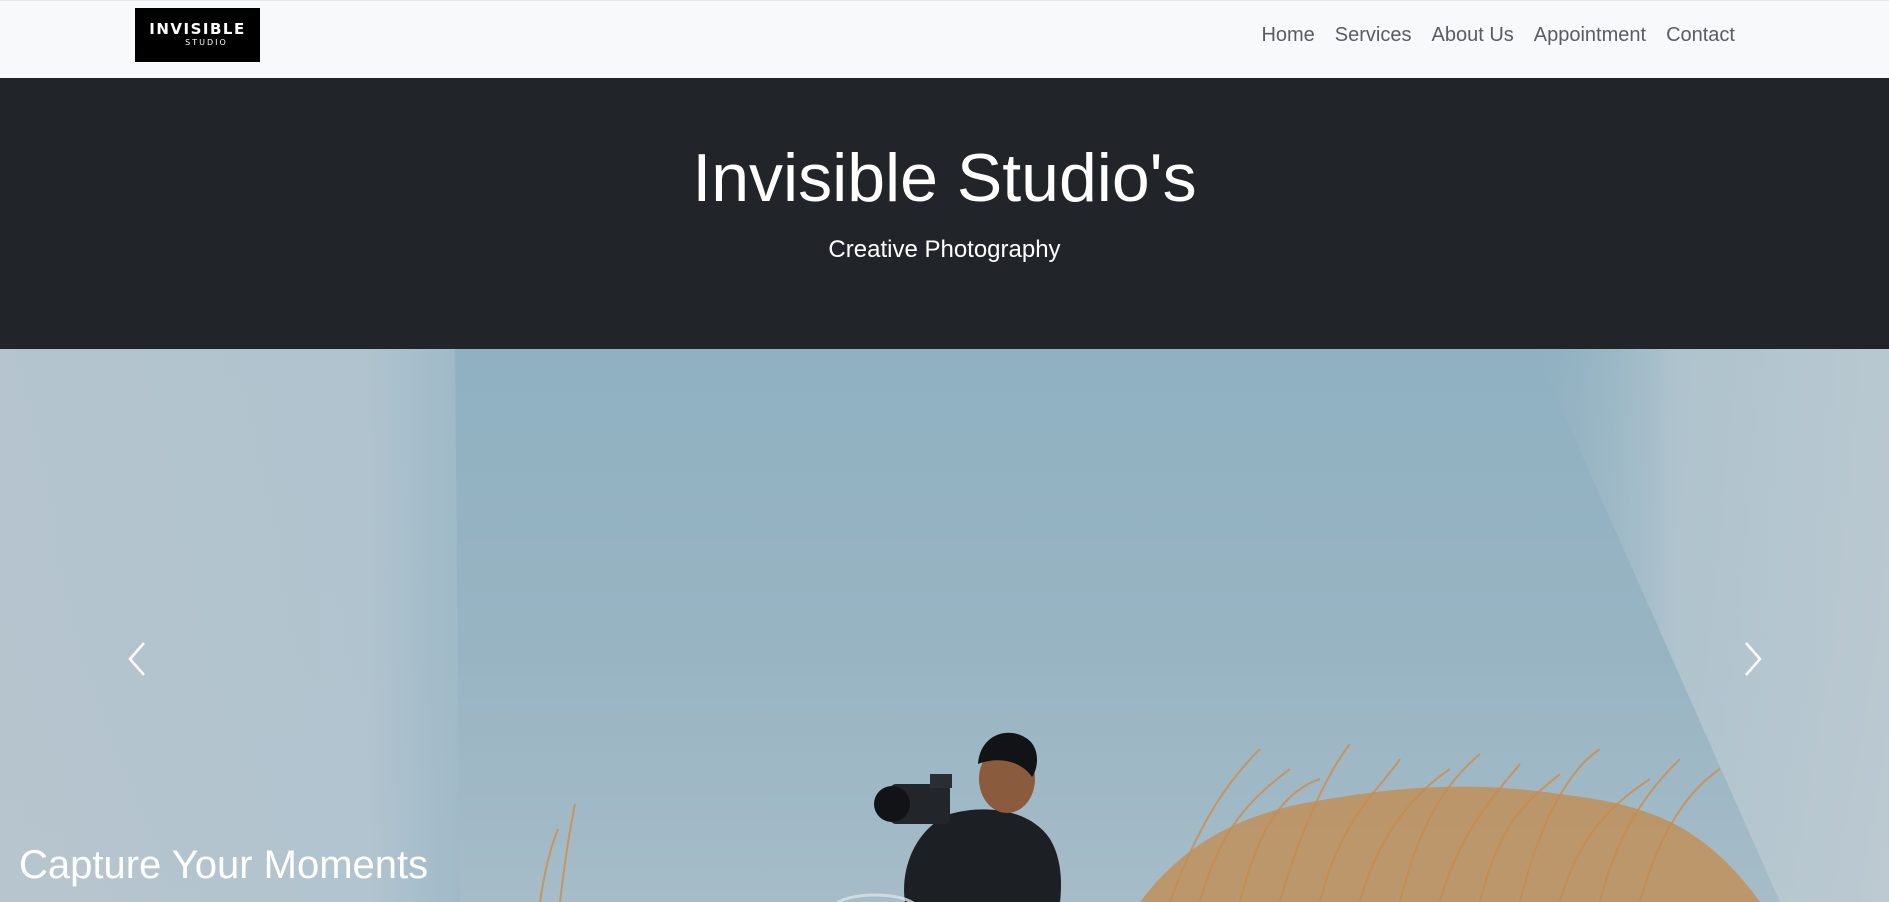 This screenshot has height=902, width=1889. What do you see at coordinates (197, 29) in the screenshot?
I see `logo-wordmark: INVISIBLE` at bounding box center [197, 29].